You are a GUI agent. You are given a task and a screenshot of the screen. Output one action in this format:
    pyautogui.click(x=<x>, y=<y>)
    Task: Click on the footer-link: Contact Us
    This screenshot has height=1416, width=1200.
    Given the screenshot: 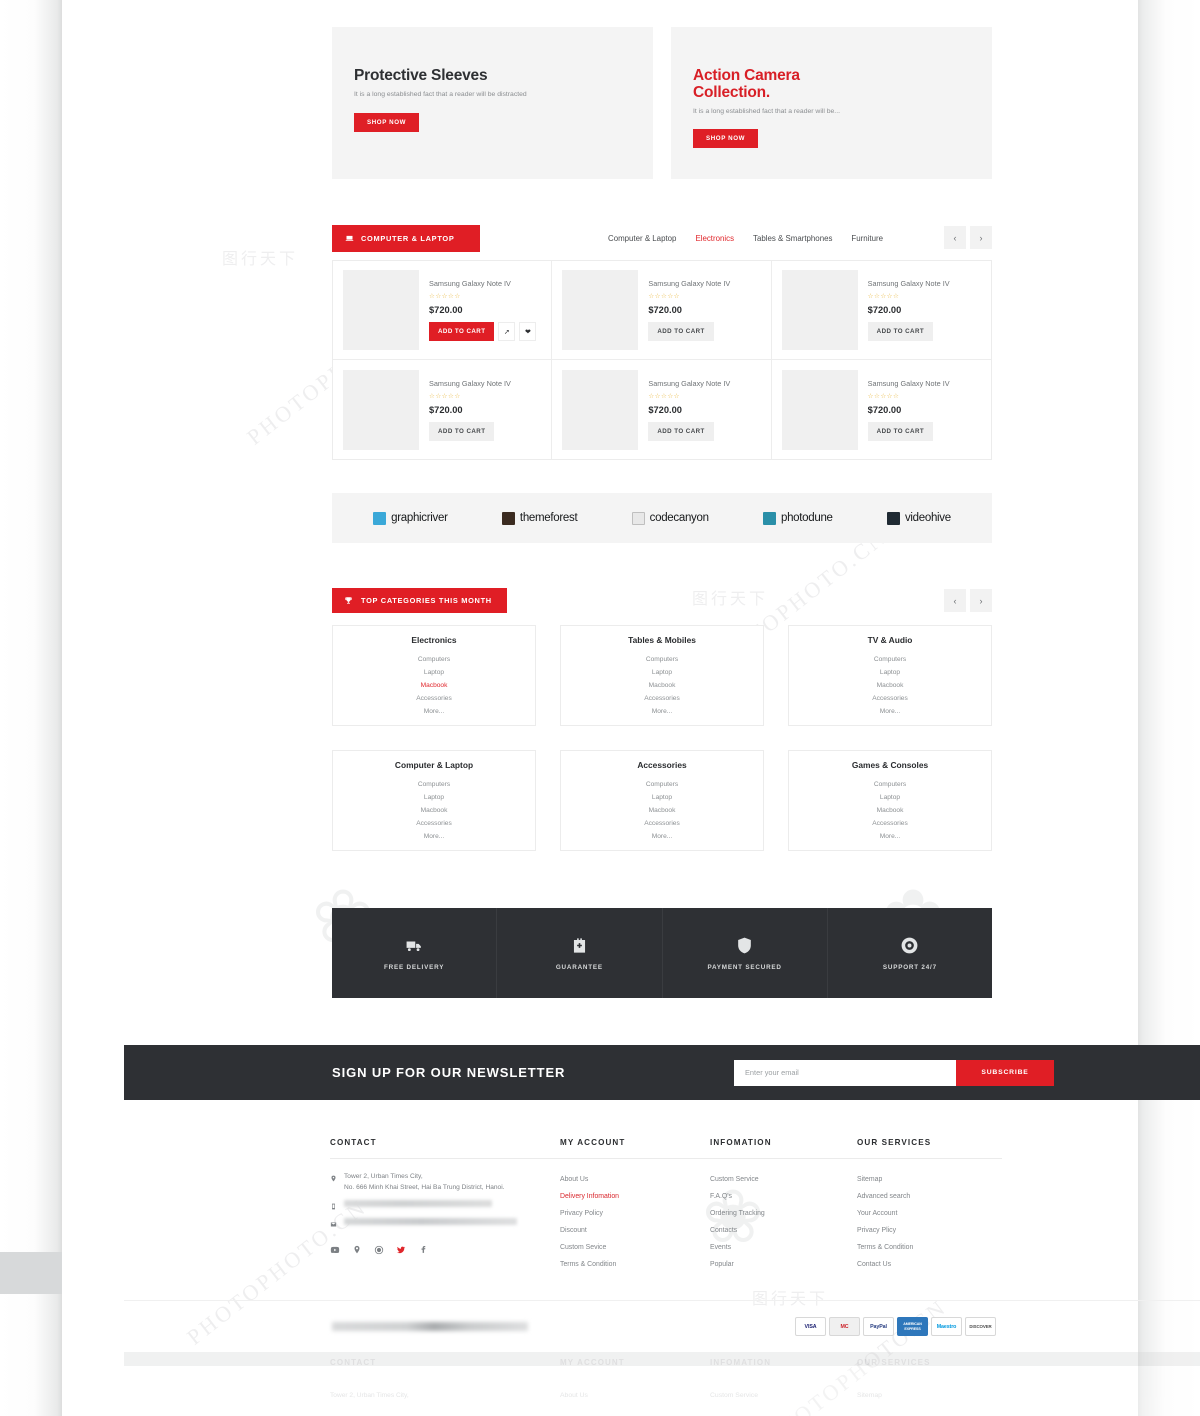 What is the action you would take?
    pyautogui.click(x=929, y=1265)
    